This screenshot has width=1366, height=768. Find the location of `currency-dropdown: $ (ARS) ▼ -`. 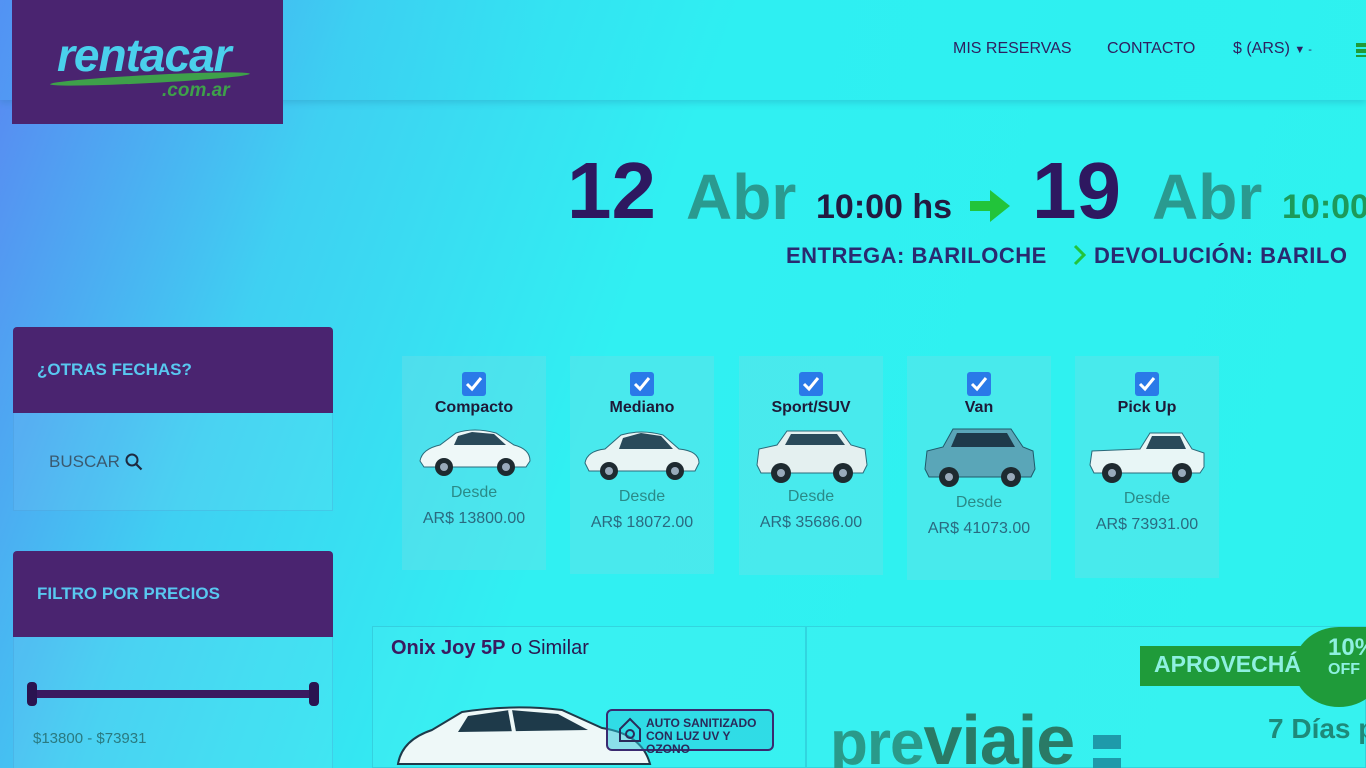

currency-dropdown: $ (ARS) ▼ - is located at coordinates (1272, 49).